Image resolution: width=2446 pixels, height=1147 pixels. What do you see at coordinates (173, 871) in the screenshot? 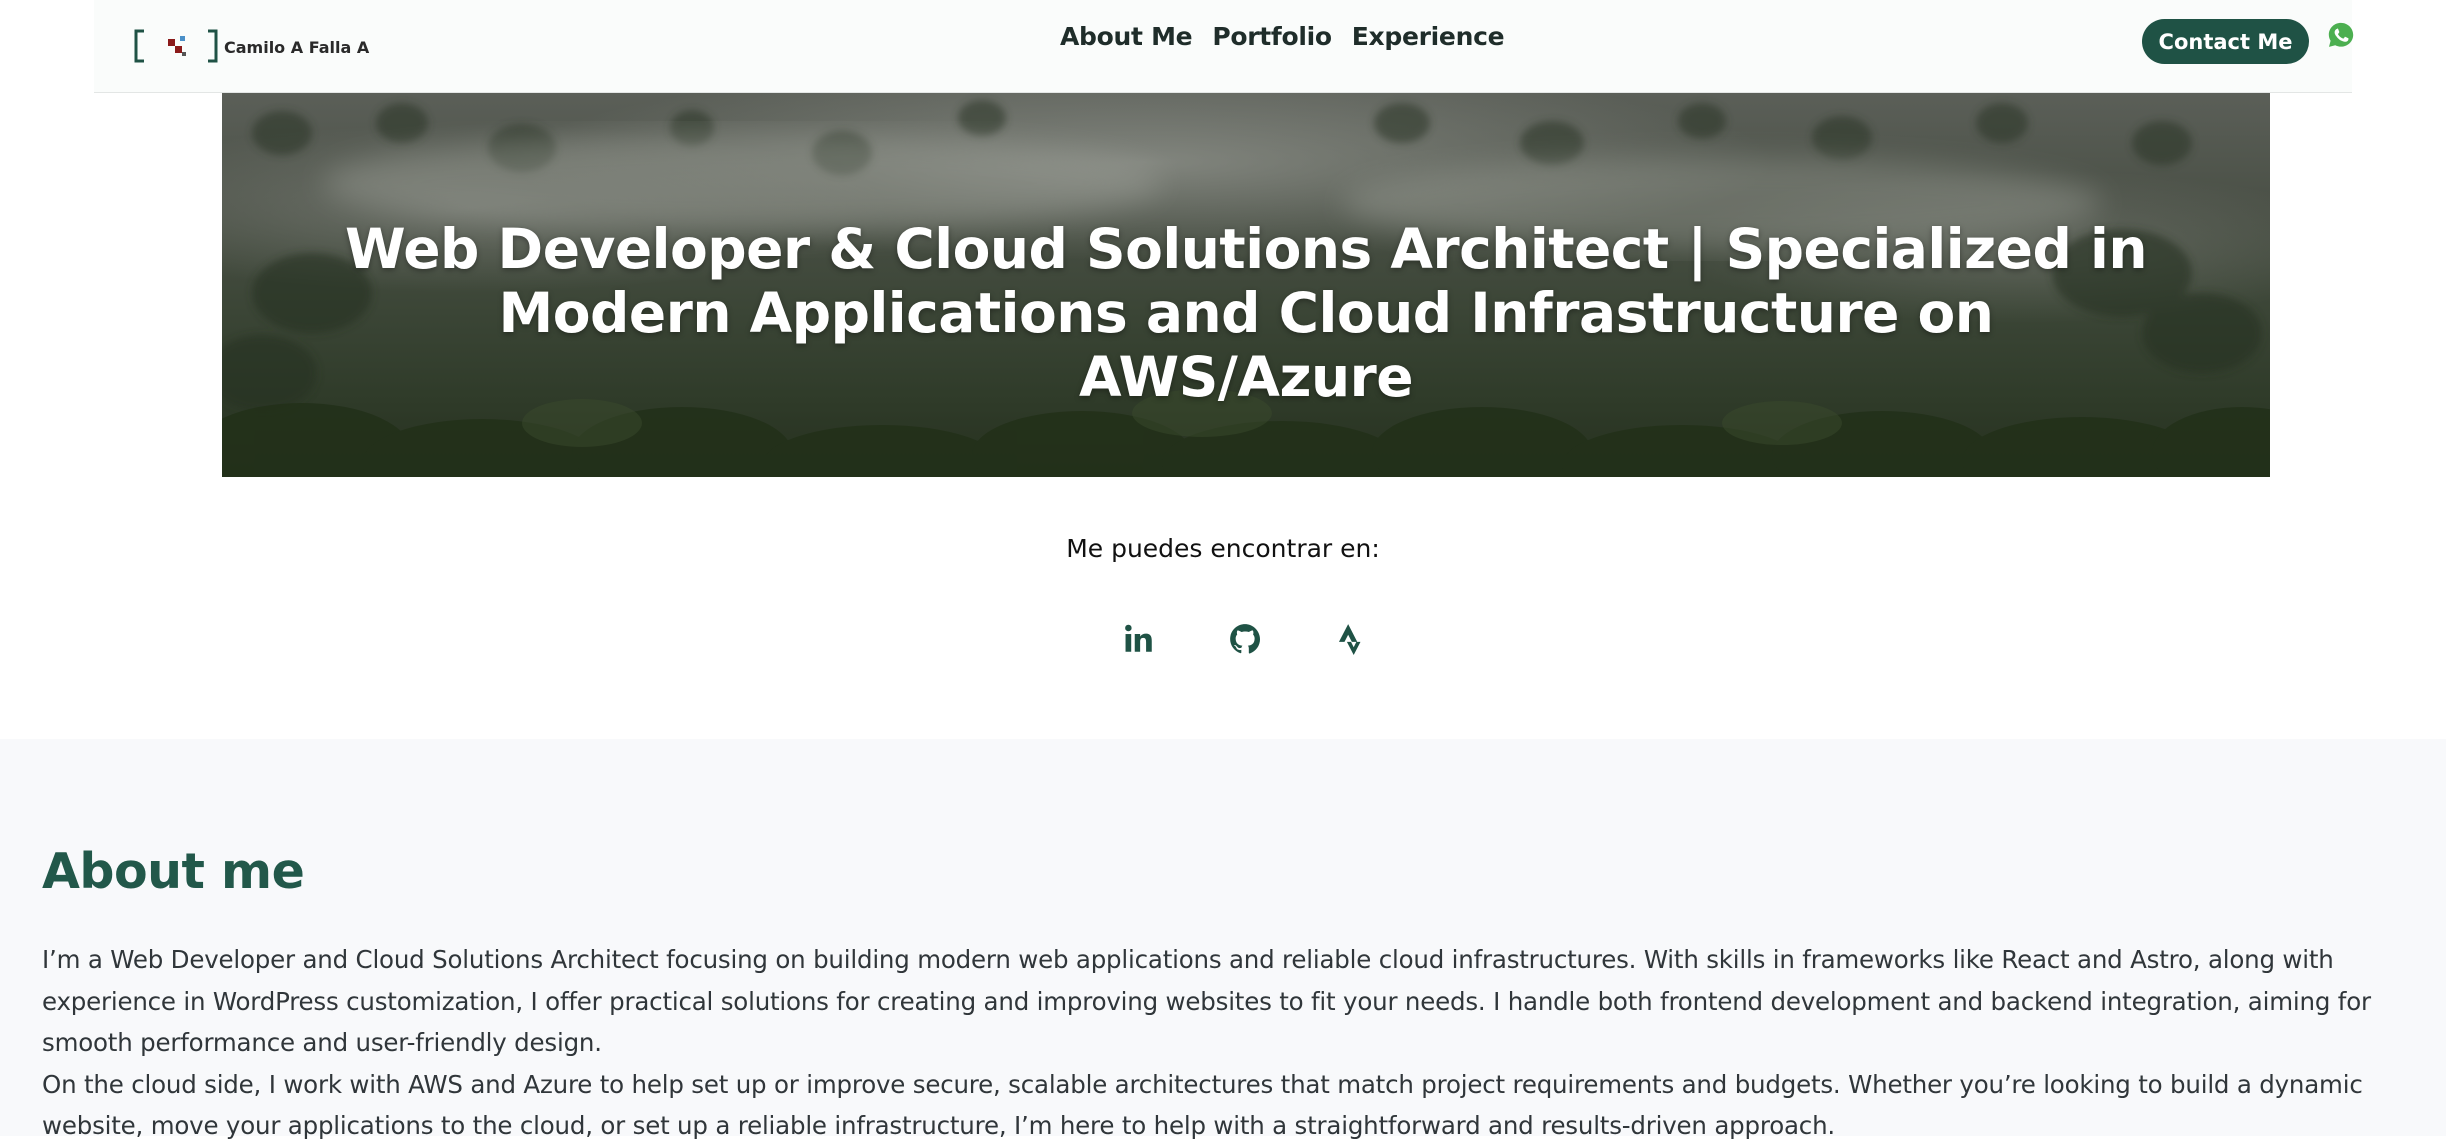
I see `about-title: About me` at bounding box center [173, 871].